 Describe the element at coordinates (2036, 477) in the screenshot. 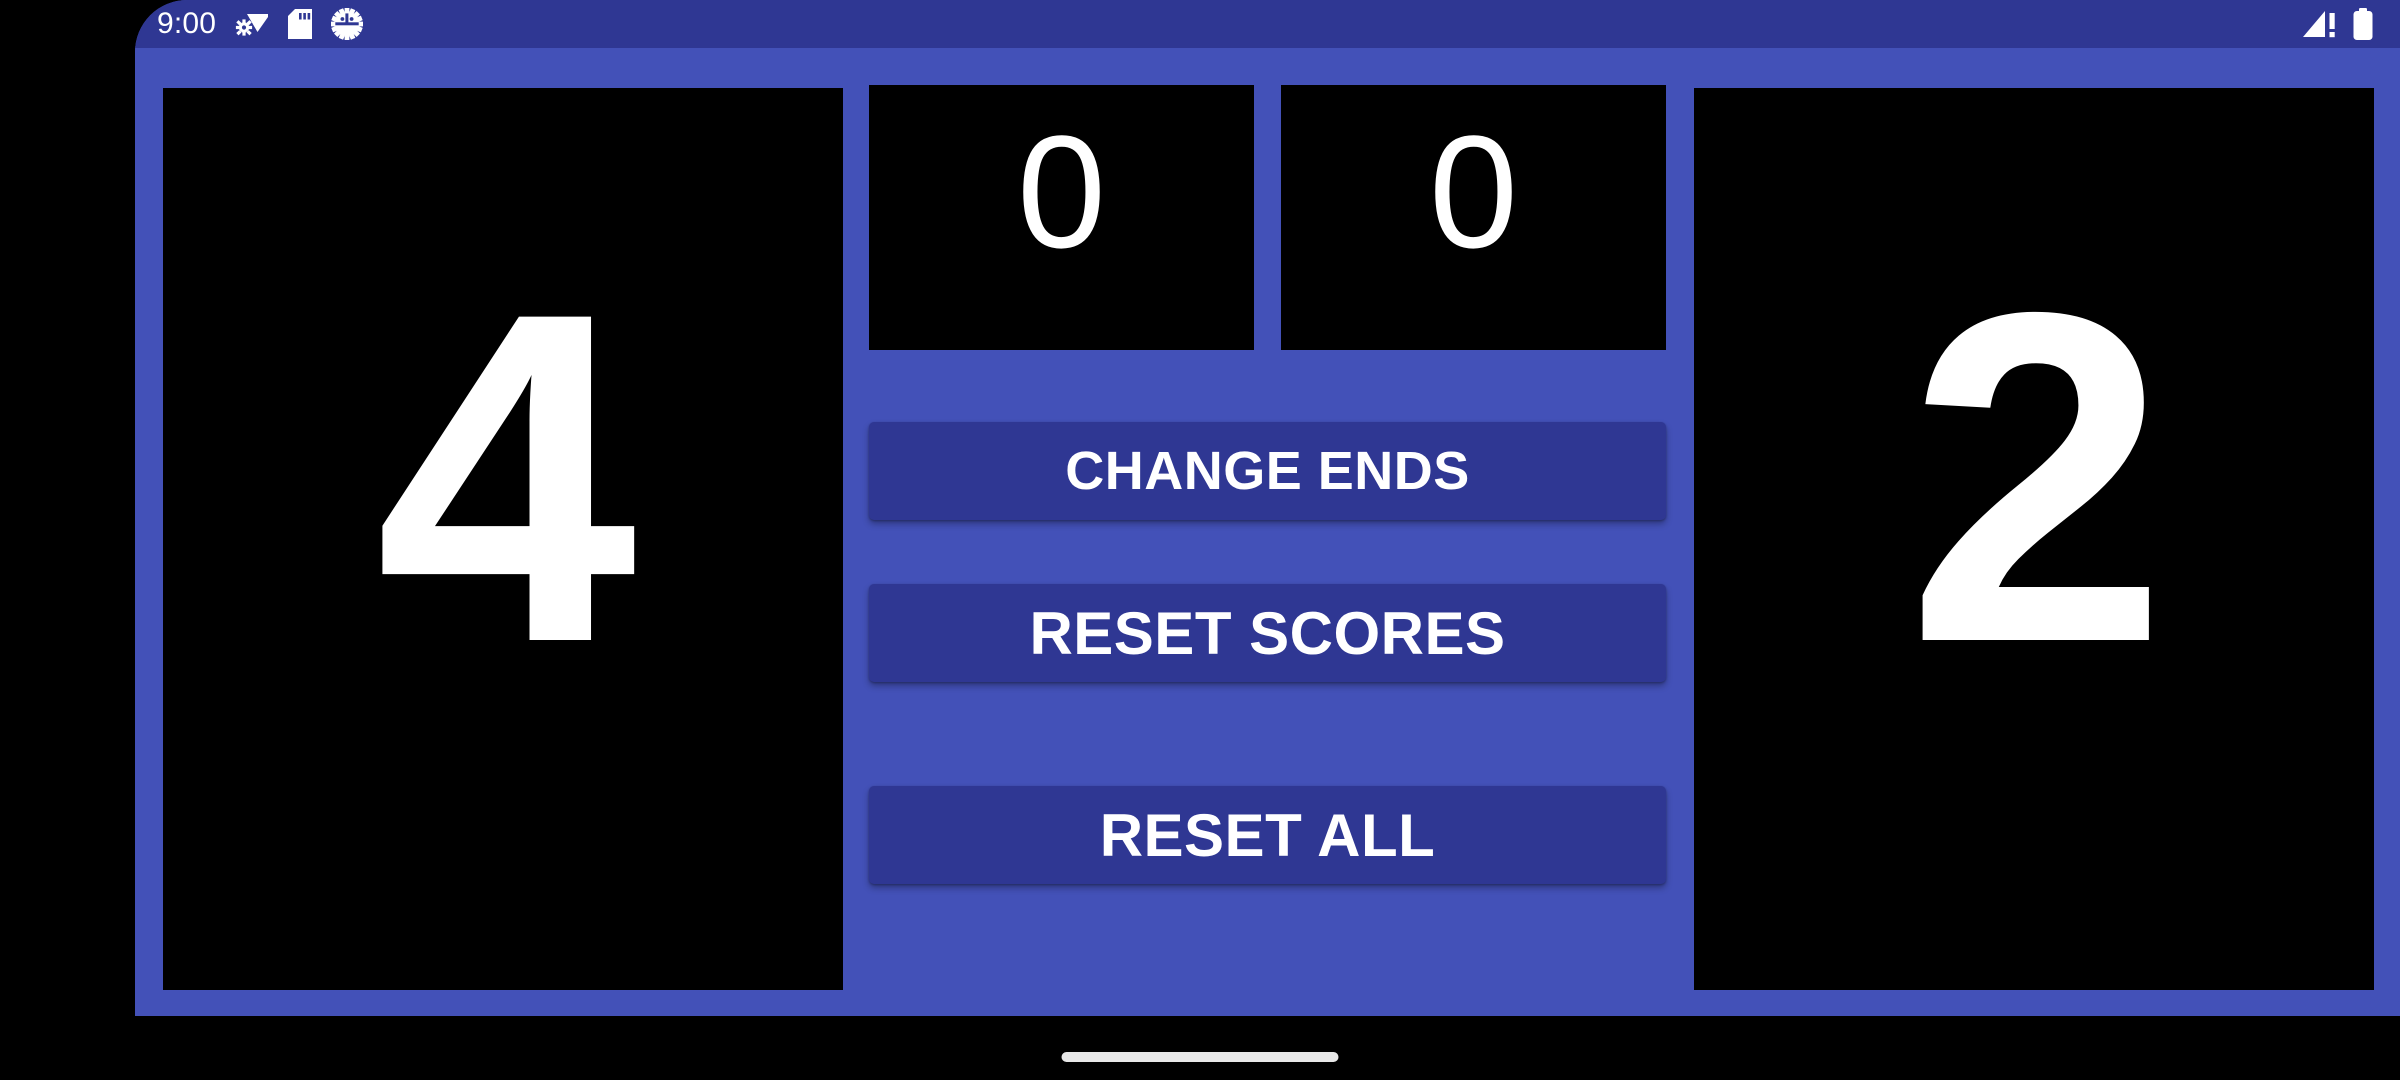

I see `right-player-score-value: 2` at that location.